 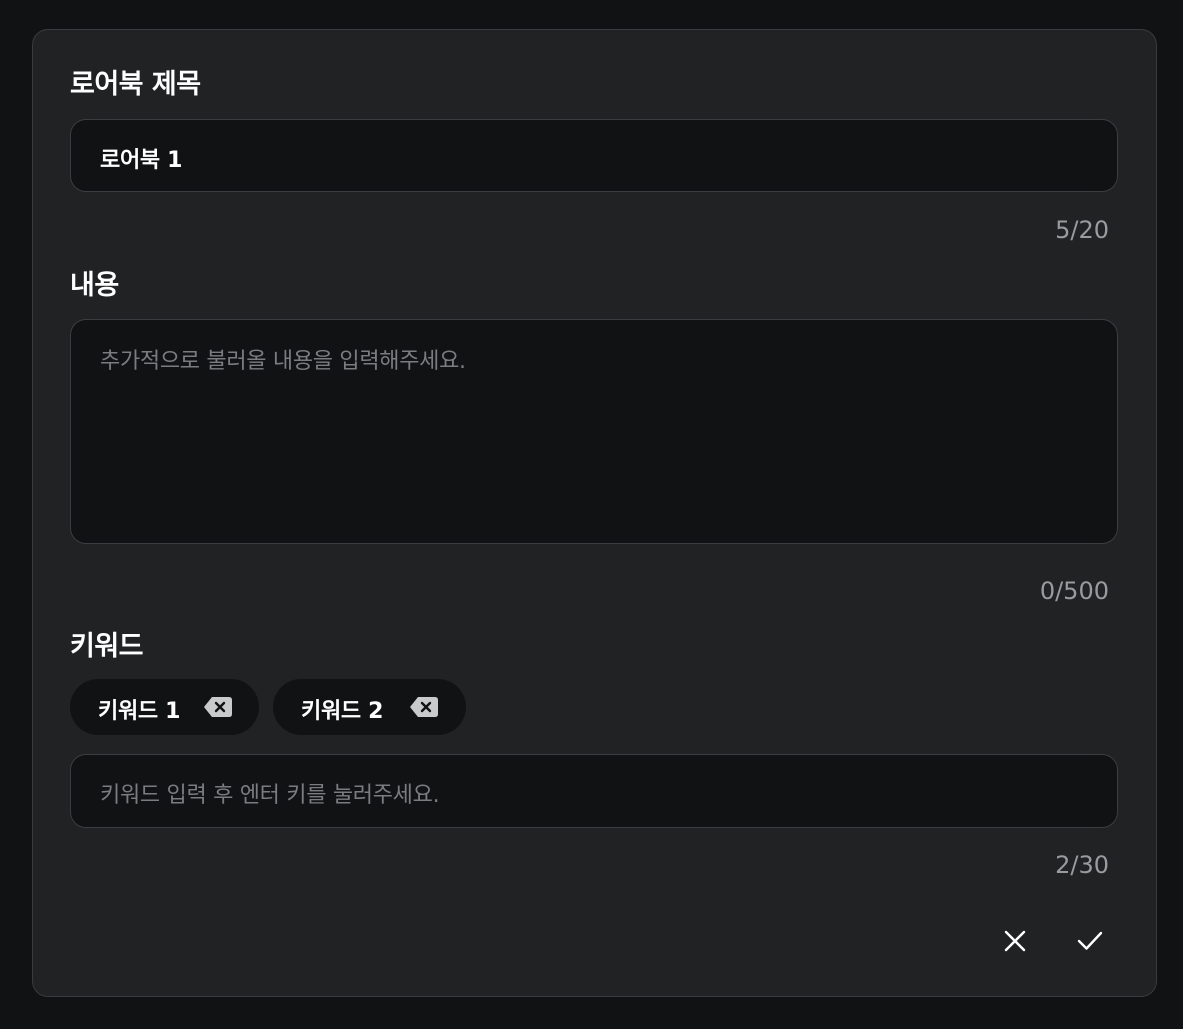 What do you see at coordinates (139, 711) in the screenshot?
I see `keyword-chip-label: 키워드 1` at bounding box center [139, 711].